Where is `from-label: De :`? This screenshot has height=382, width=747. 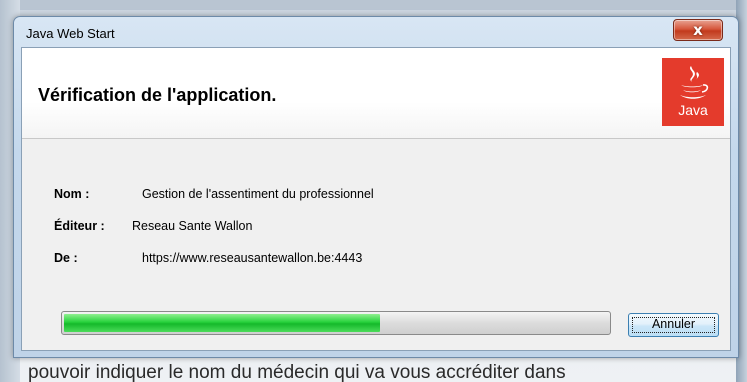 from-label: De : is located at coordinates (66, 258).